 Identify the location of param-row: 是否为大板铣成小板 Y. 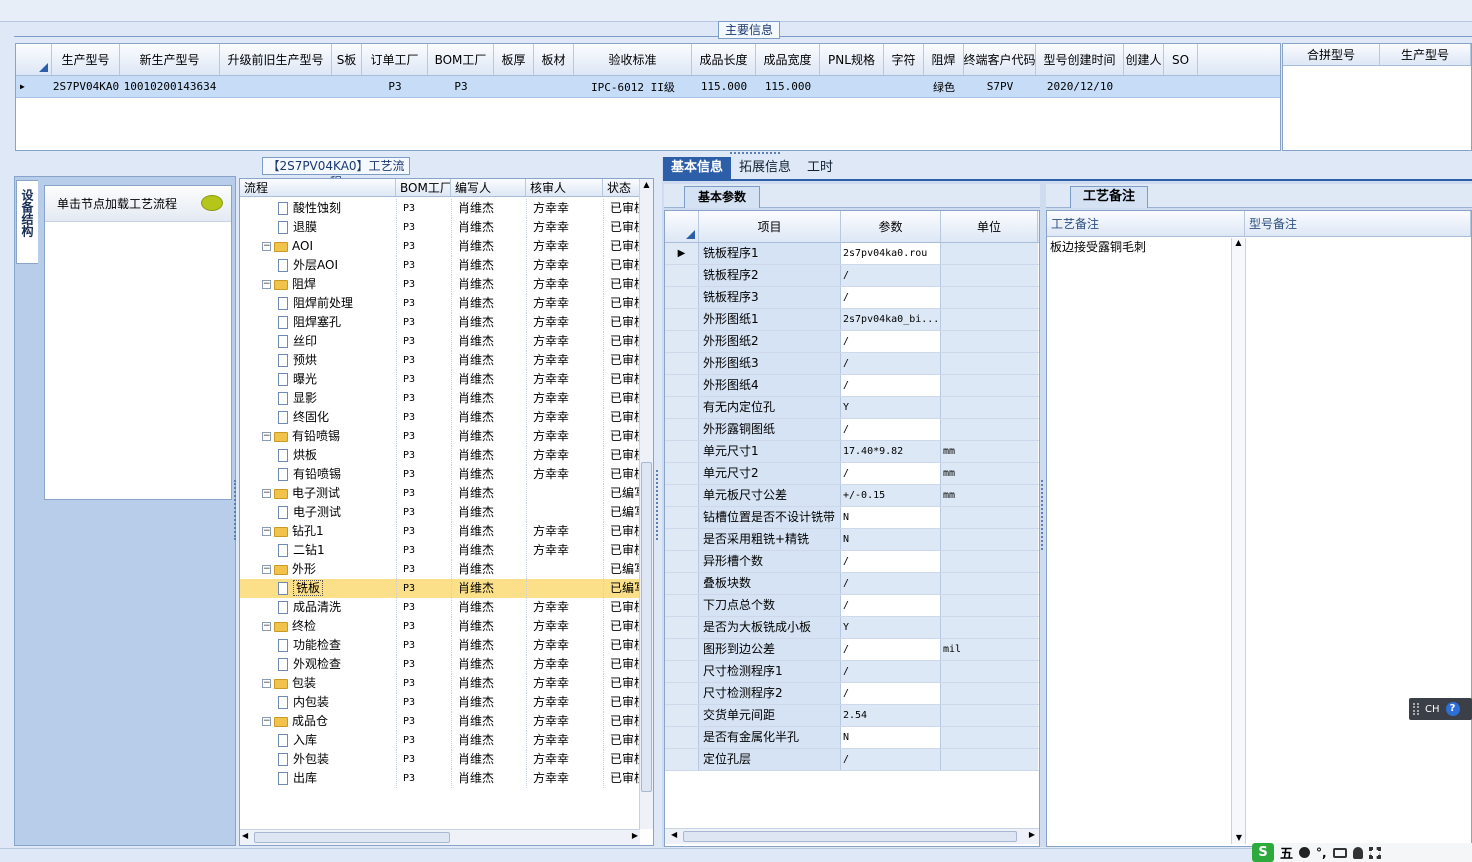
(852, 628).